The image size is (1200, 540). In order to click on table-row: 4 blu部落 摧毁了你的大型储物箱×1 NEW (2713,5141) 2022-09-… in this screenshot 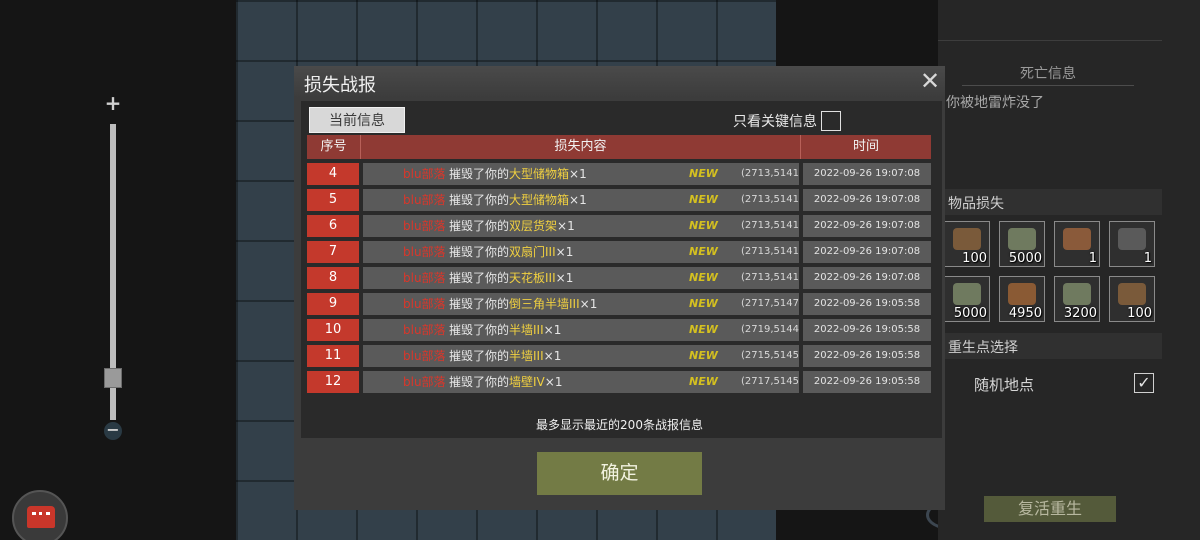, I will do `click(619, 174)`.